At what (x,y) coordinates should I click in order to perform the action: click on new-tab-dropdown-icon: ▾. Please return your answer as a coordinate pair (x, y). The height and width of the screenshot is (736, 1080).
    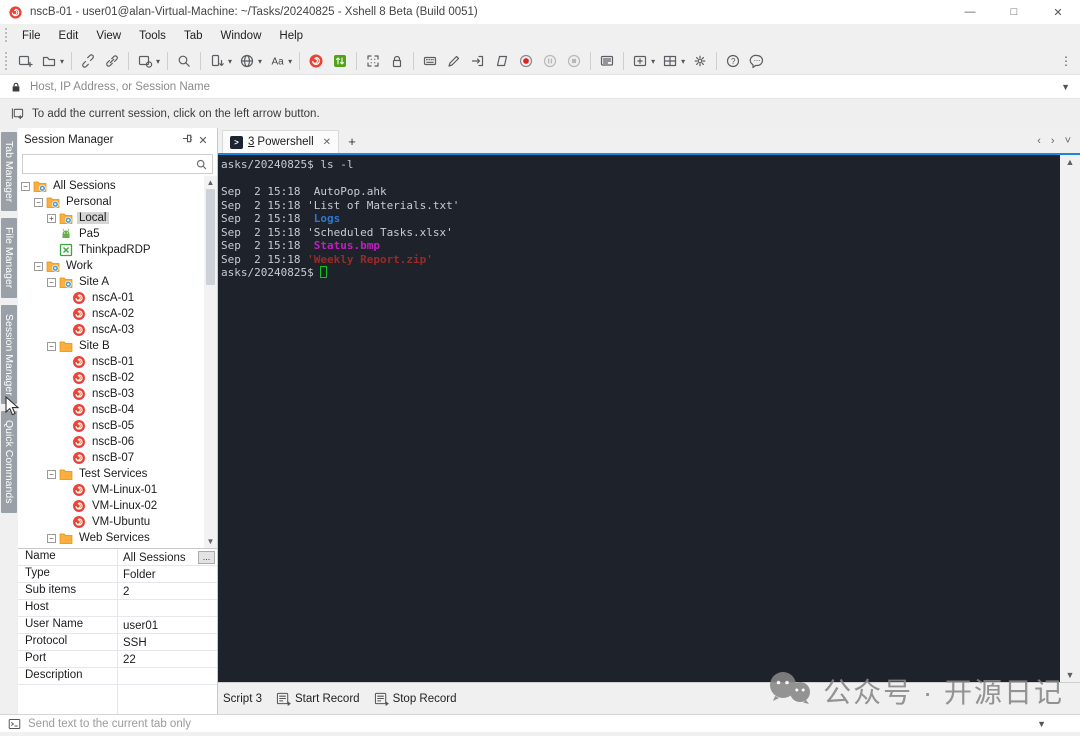
    Looking at the image, I should click on (653, 61).